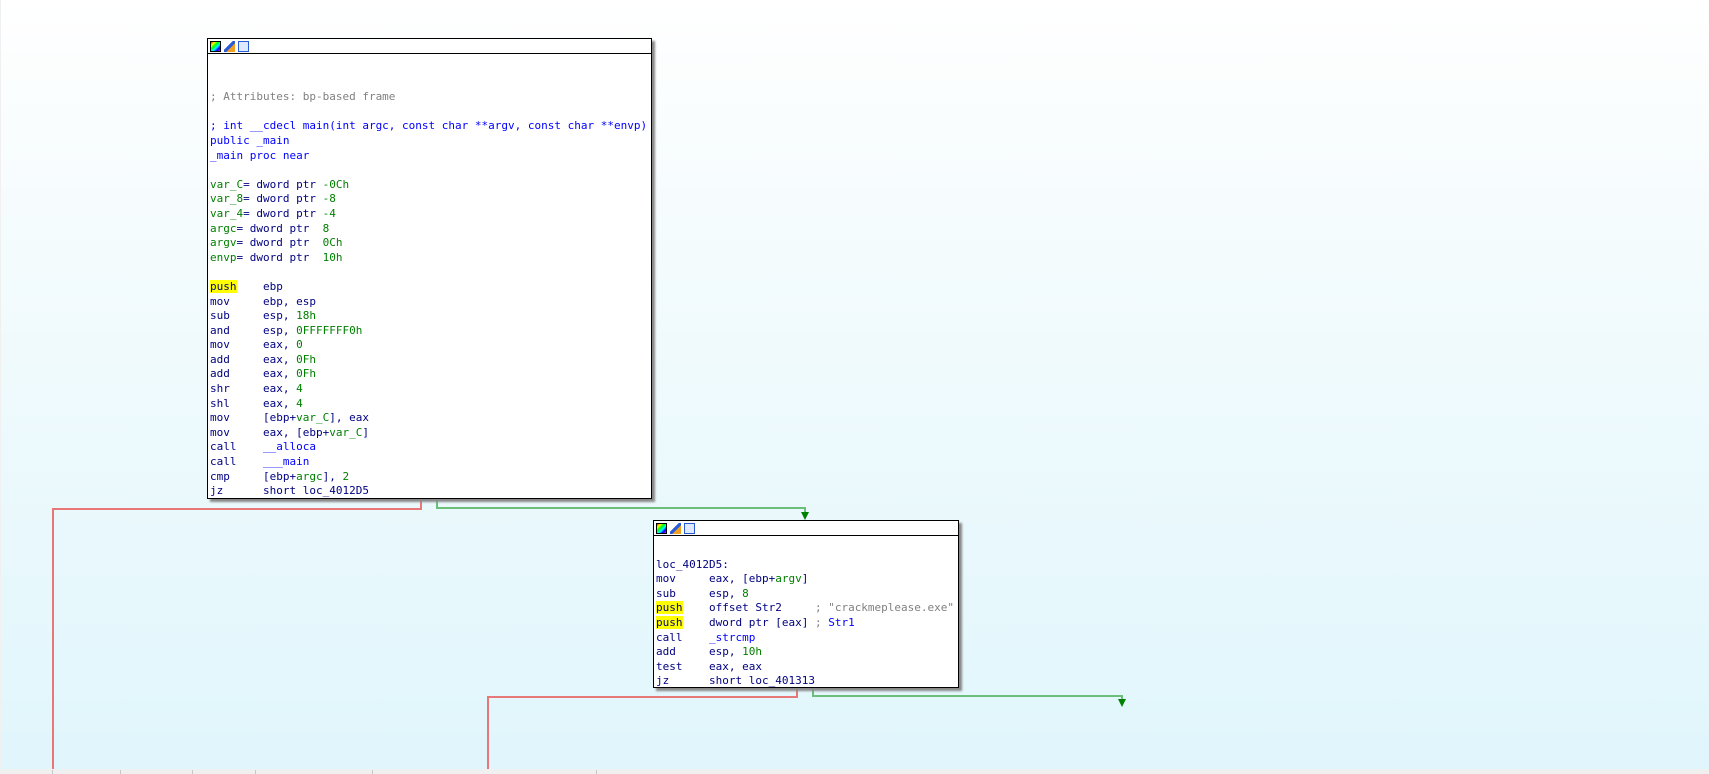 Image resolution: width=1709 pixels, height=774 pixels. Describe the element at coordinates (430, 433) in the screenshot. I see `code-line: mov eax, [ebp+var_C]` at that location.